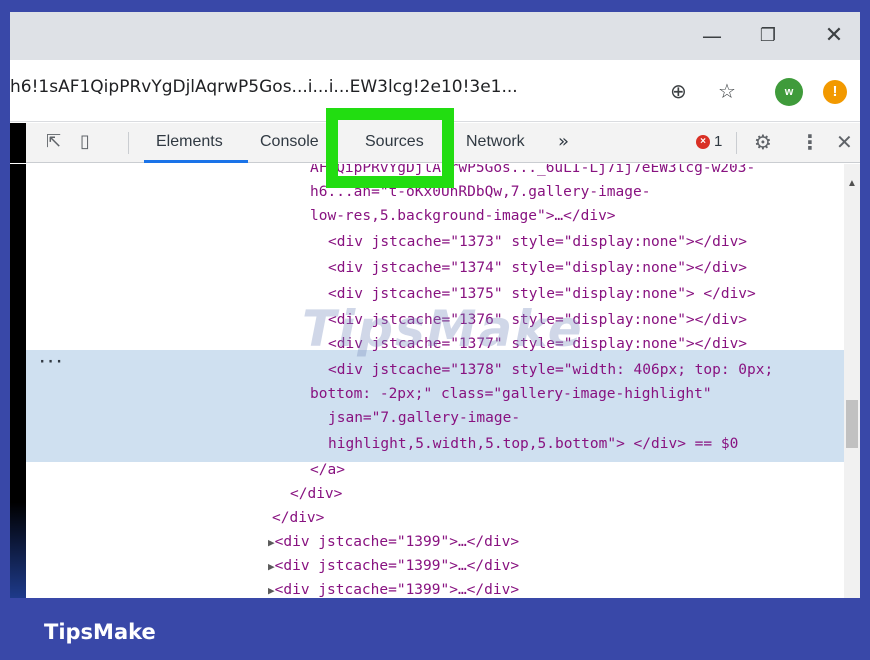 The width and height of the screenshot is (870, 660). I want to click on close-window-icon: ✕, so click(834, 36).